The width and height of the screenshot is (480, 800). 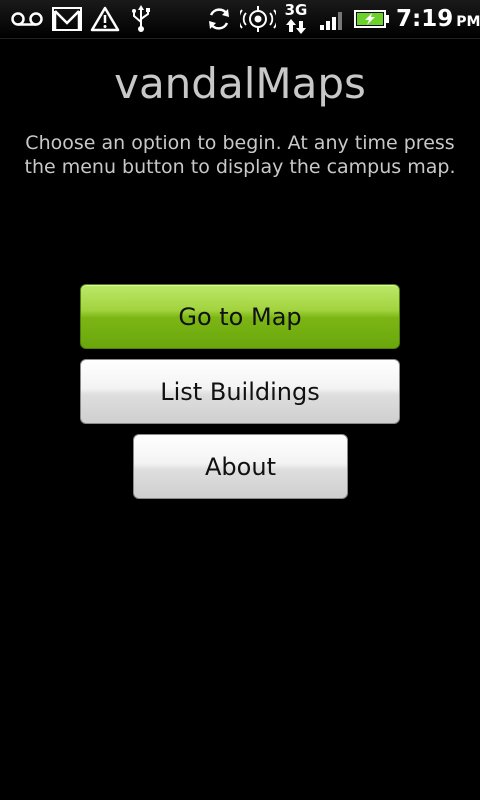 What do you see at coordinates (141, 19) in the screenshot?
I see `usb-icon` at bounding box center [141, 19].